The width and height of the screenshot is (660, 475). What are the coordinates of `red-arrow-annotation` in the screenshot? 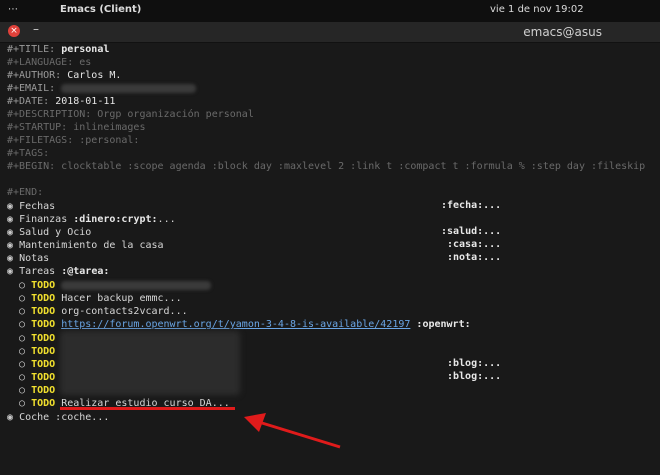 It's located at (292, 431).